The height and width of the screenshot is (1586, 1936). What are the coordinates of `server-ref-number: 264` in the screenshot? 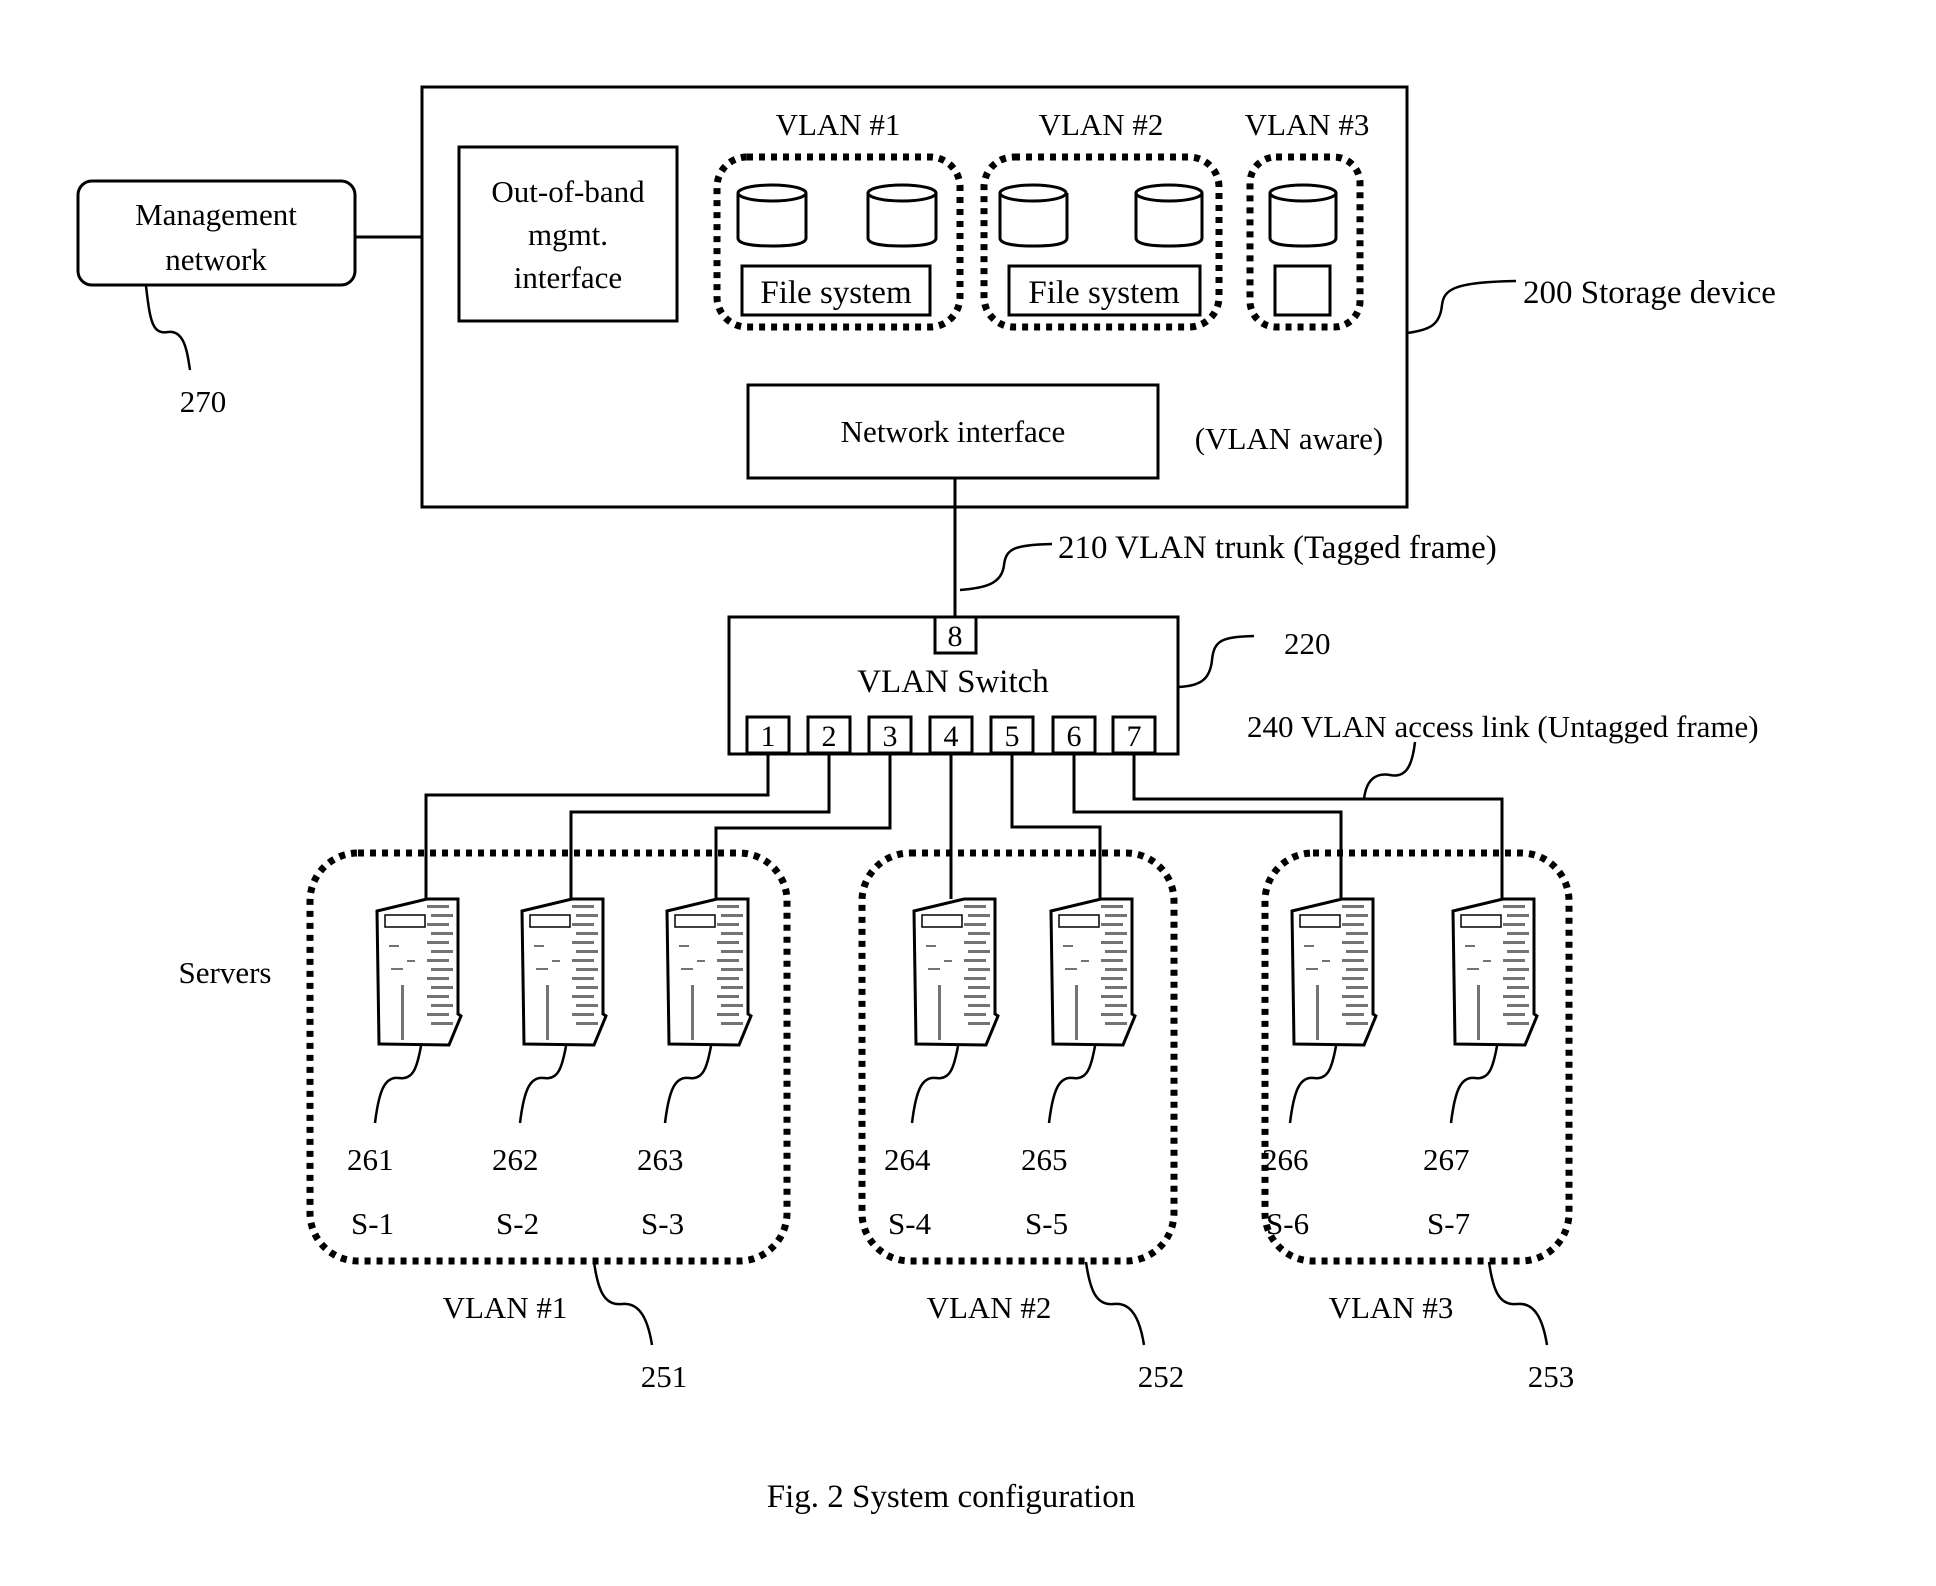 It's located at (907, 1159).